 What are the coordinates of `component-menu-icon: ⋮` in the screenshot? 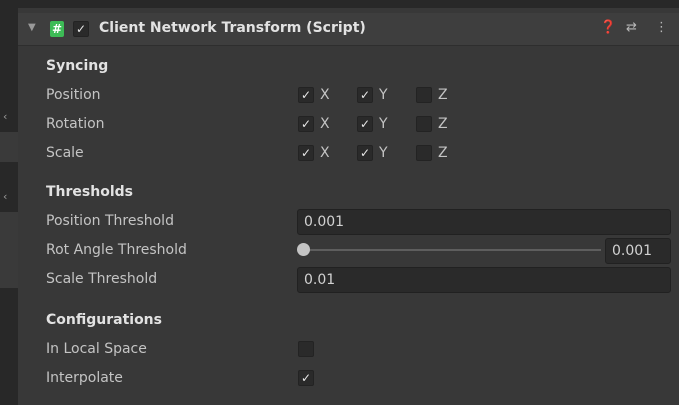 It's located at (661, 27).